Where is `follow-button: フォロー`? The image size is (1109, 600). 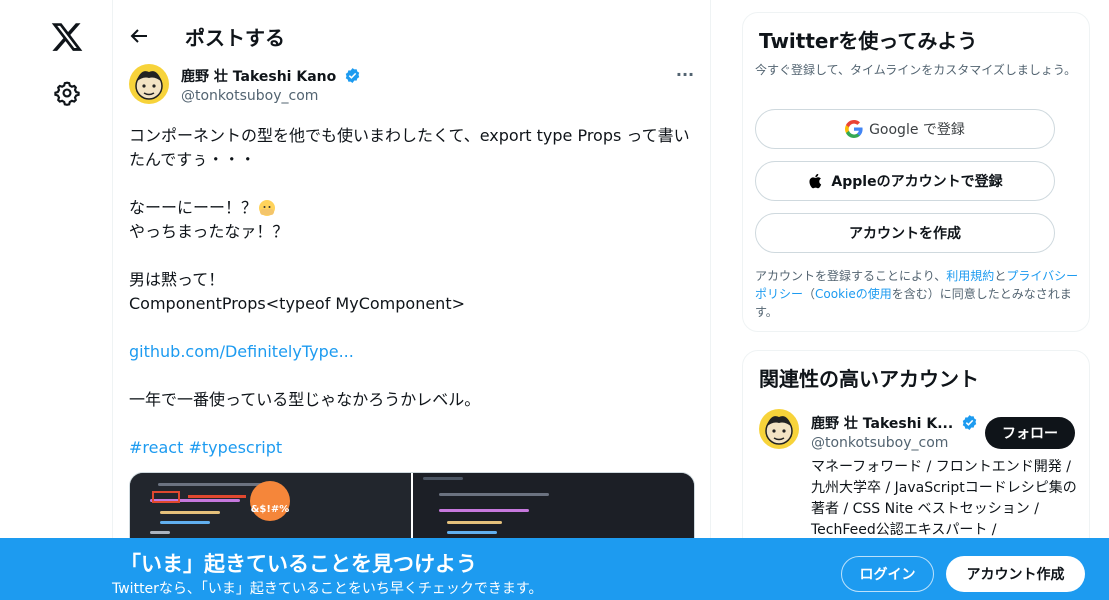 follow-button: フォロー is located at coordinates (1030, 433).